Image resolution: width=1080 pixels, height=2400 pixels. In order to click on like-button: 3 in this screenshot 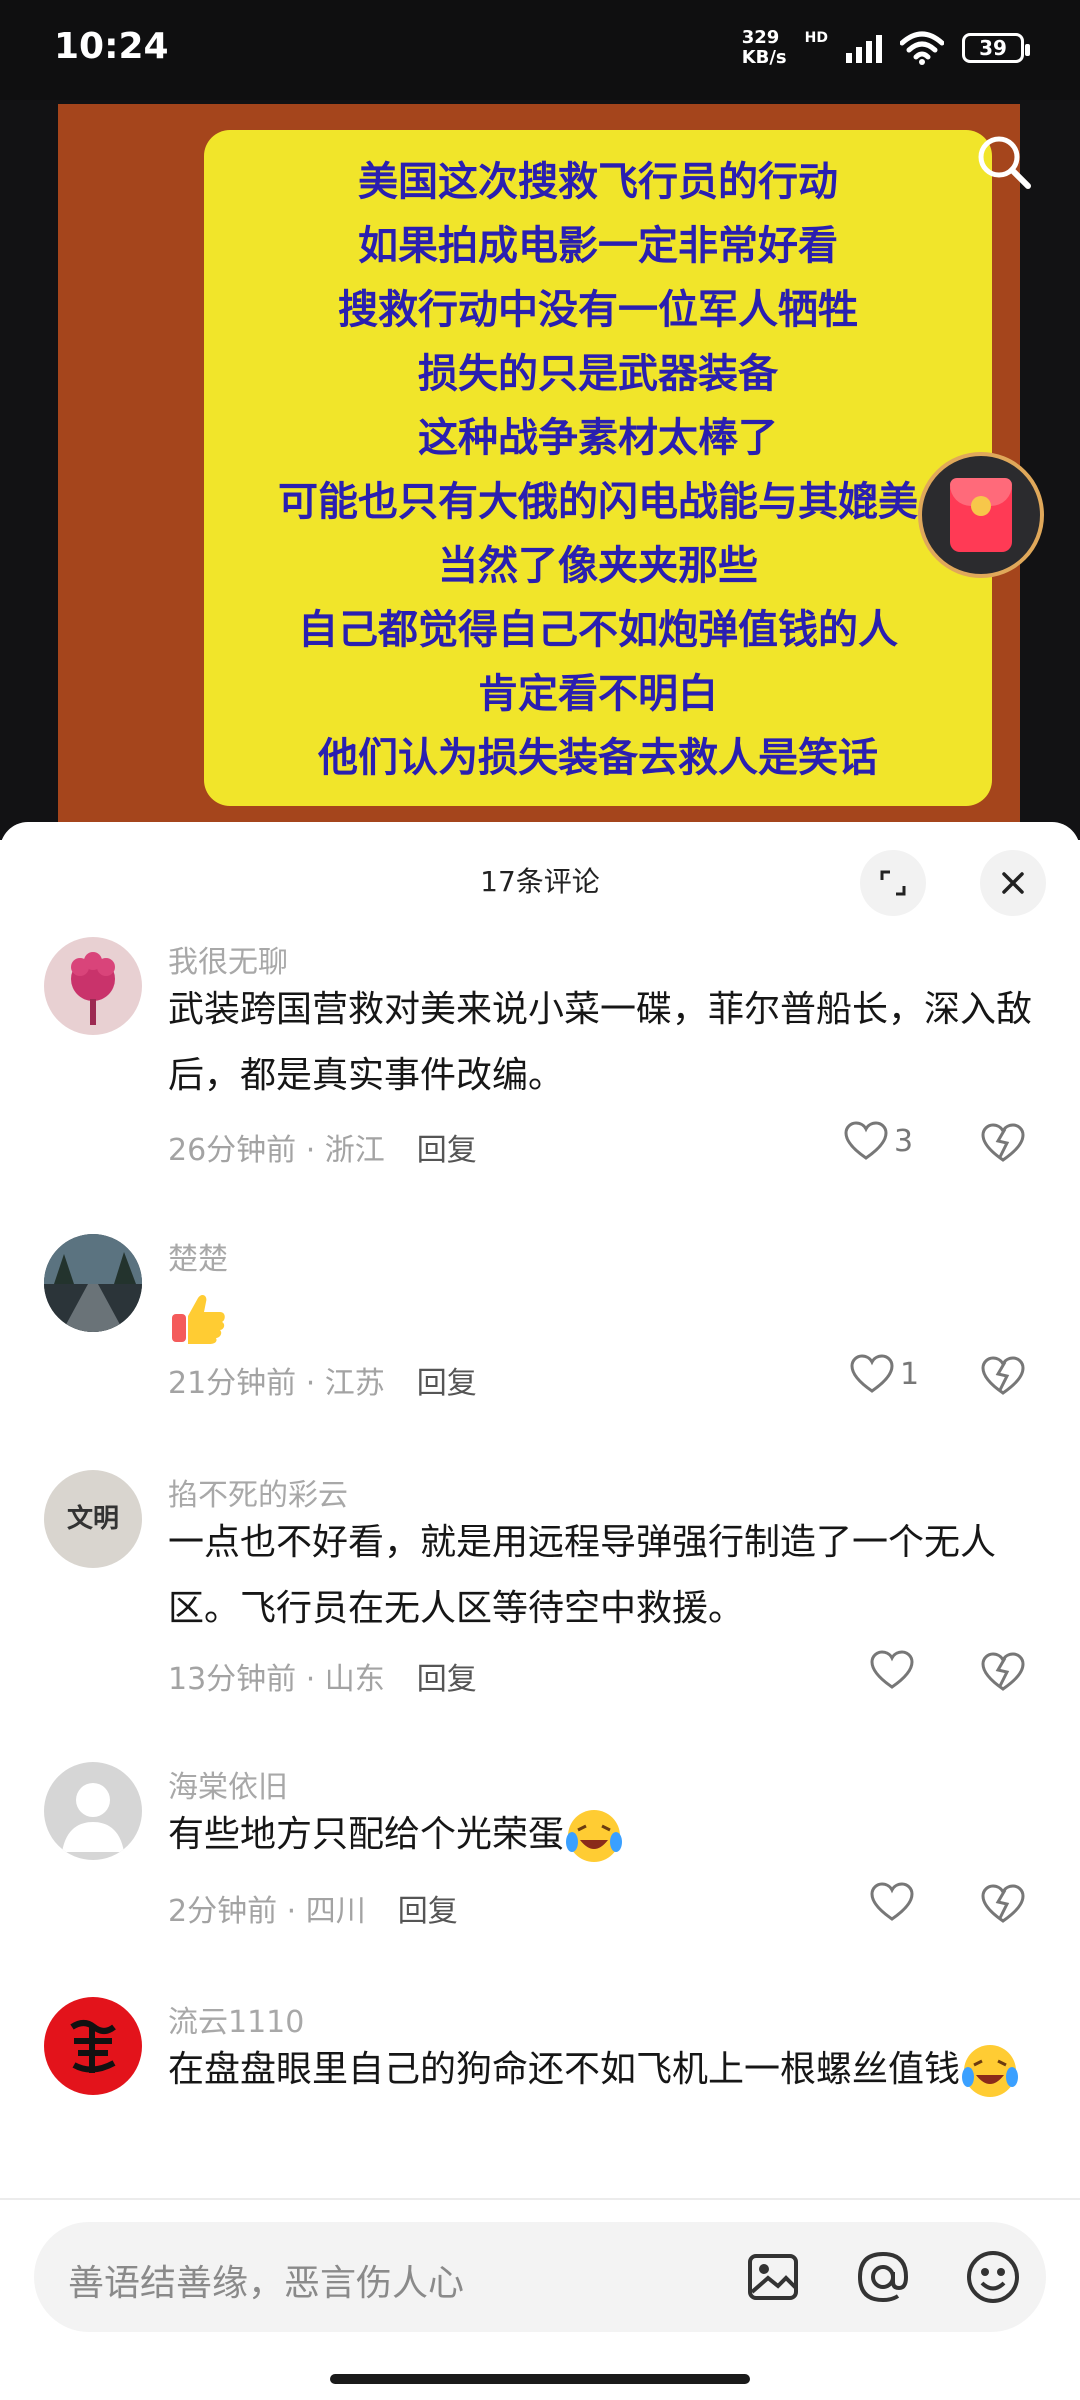, I will do `click(878, 1141)`.